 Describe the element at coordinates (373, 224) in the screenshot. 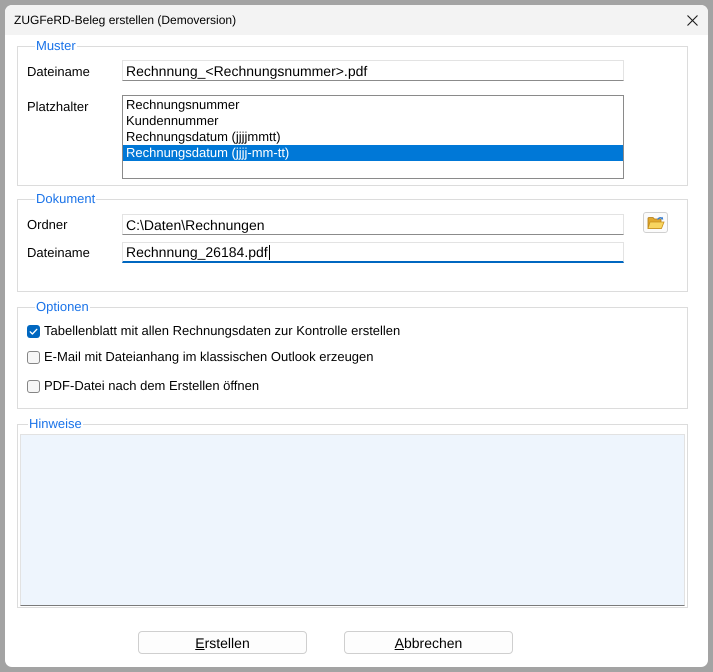

I see `text-field: C:\Daten\Rechnungen` at that location.